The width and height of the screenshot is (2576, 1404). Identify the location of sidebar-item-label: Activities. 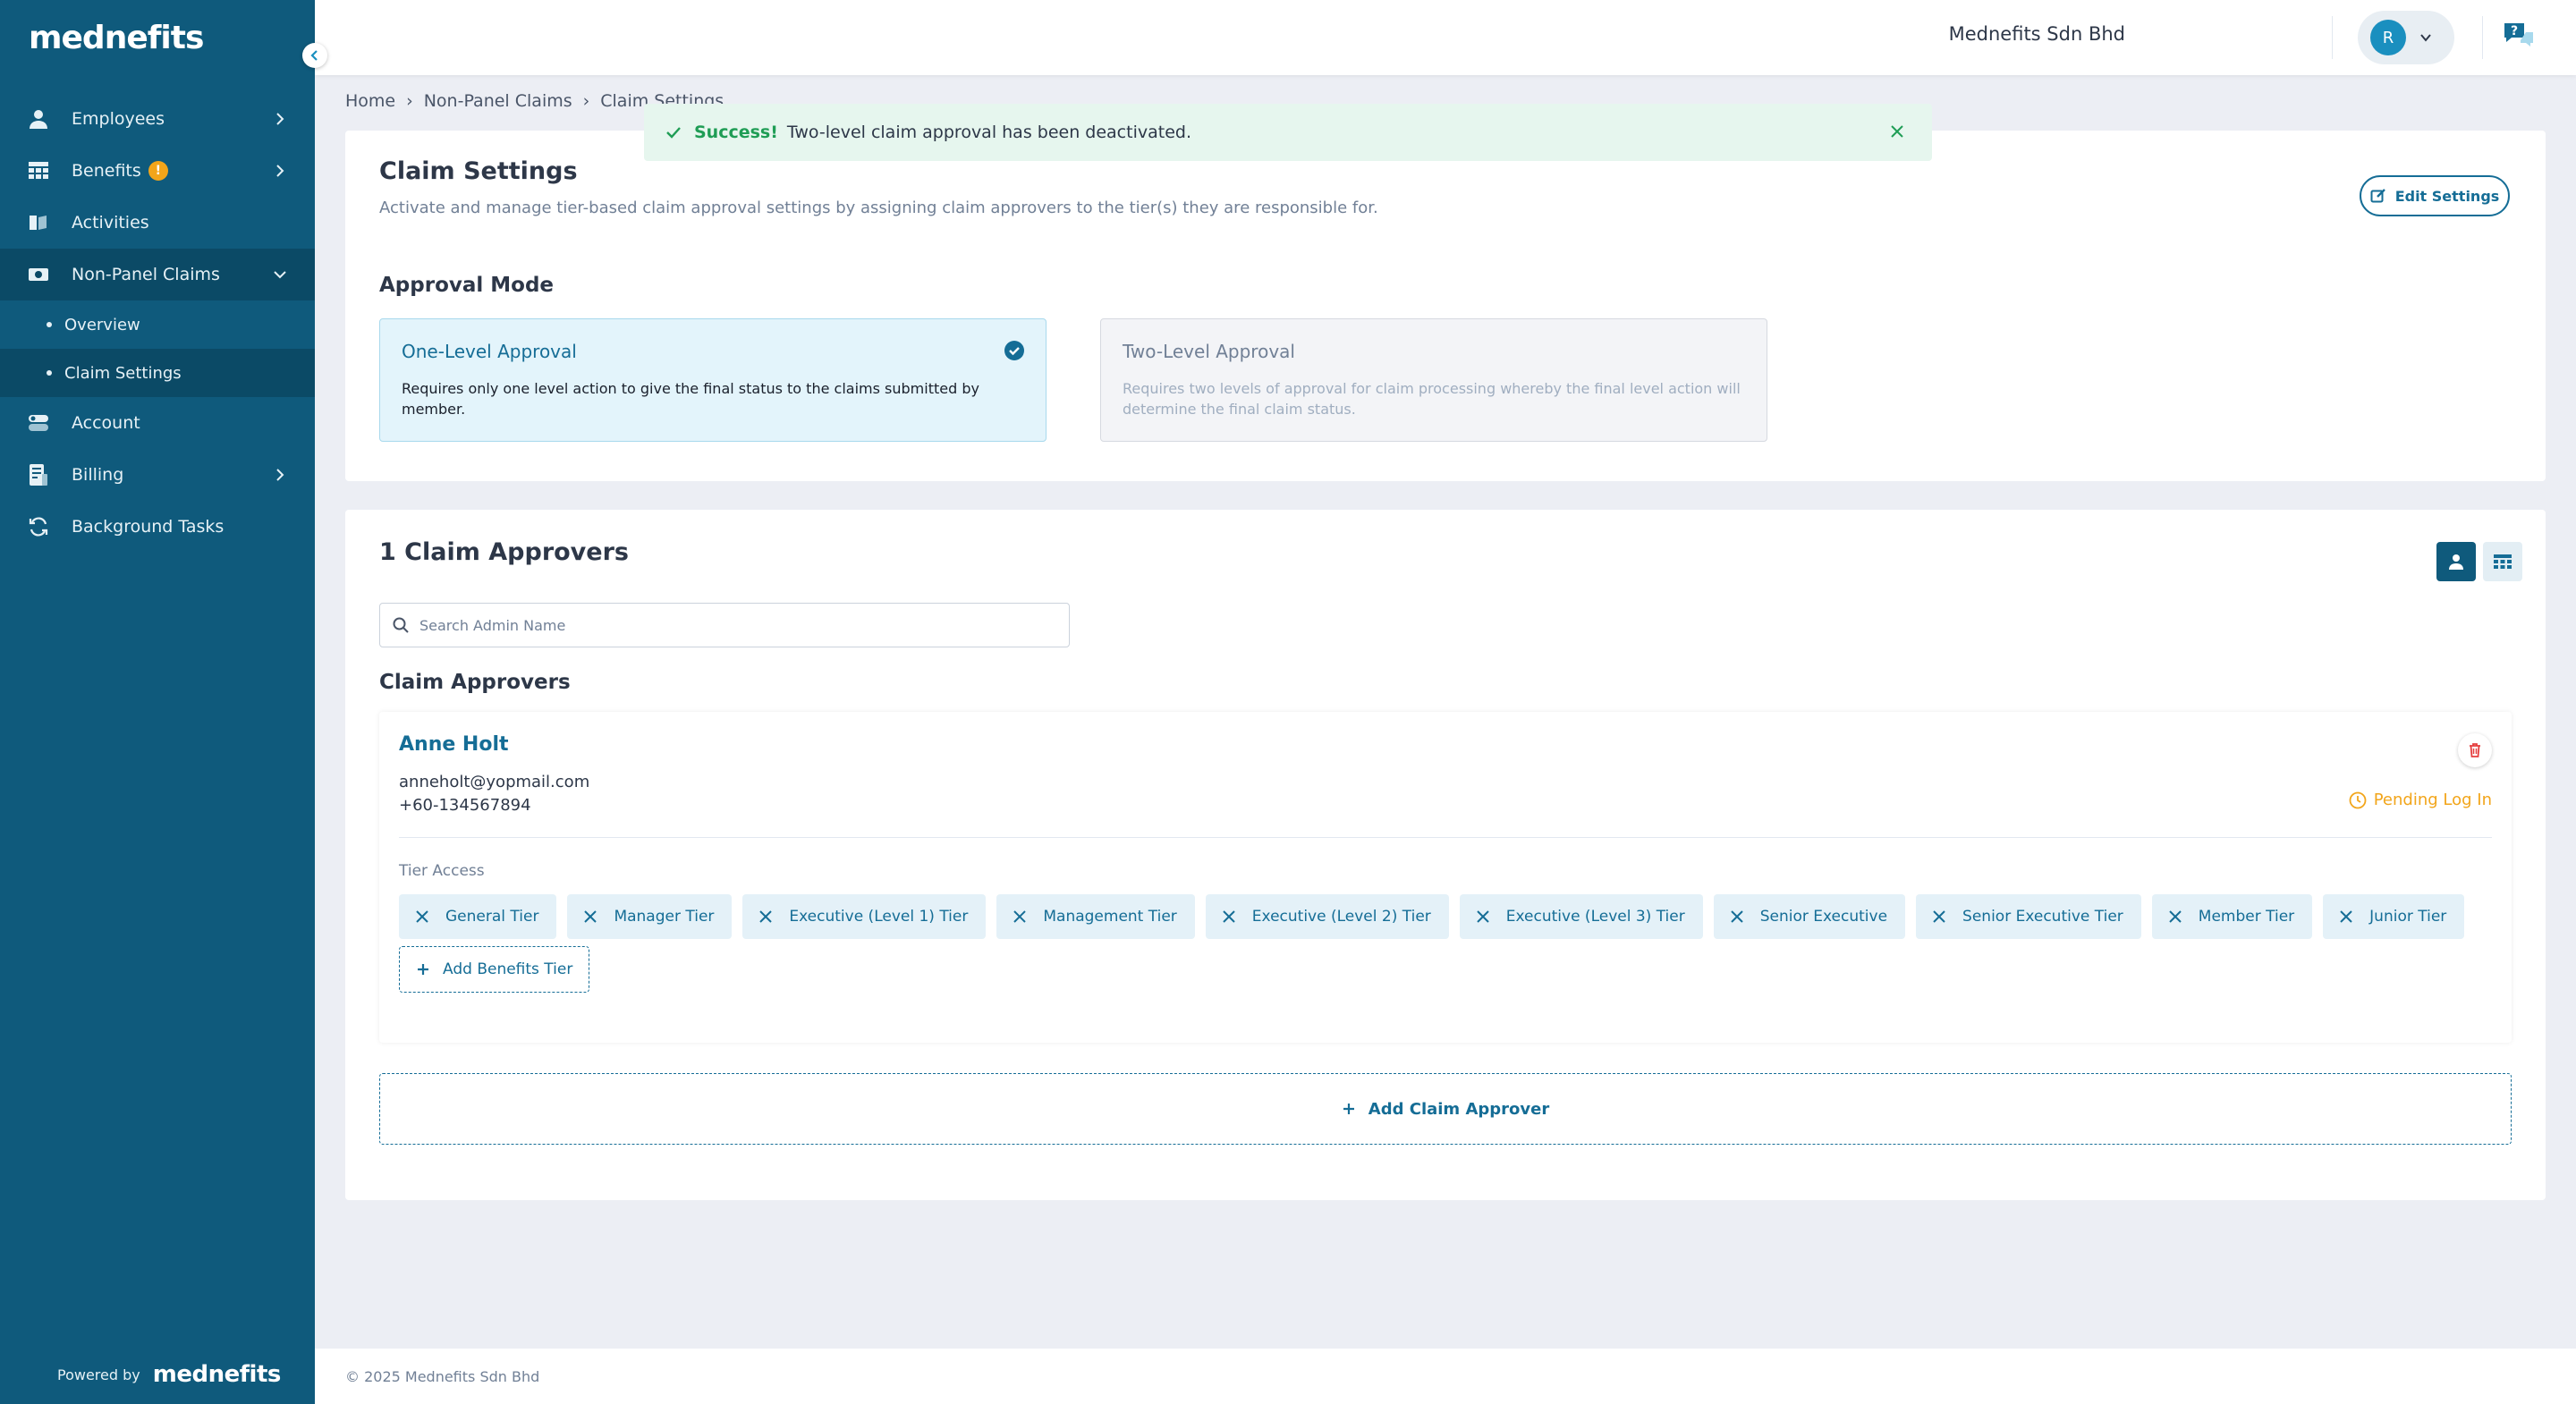
(110, 223).